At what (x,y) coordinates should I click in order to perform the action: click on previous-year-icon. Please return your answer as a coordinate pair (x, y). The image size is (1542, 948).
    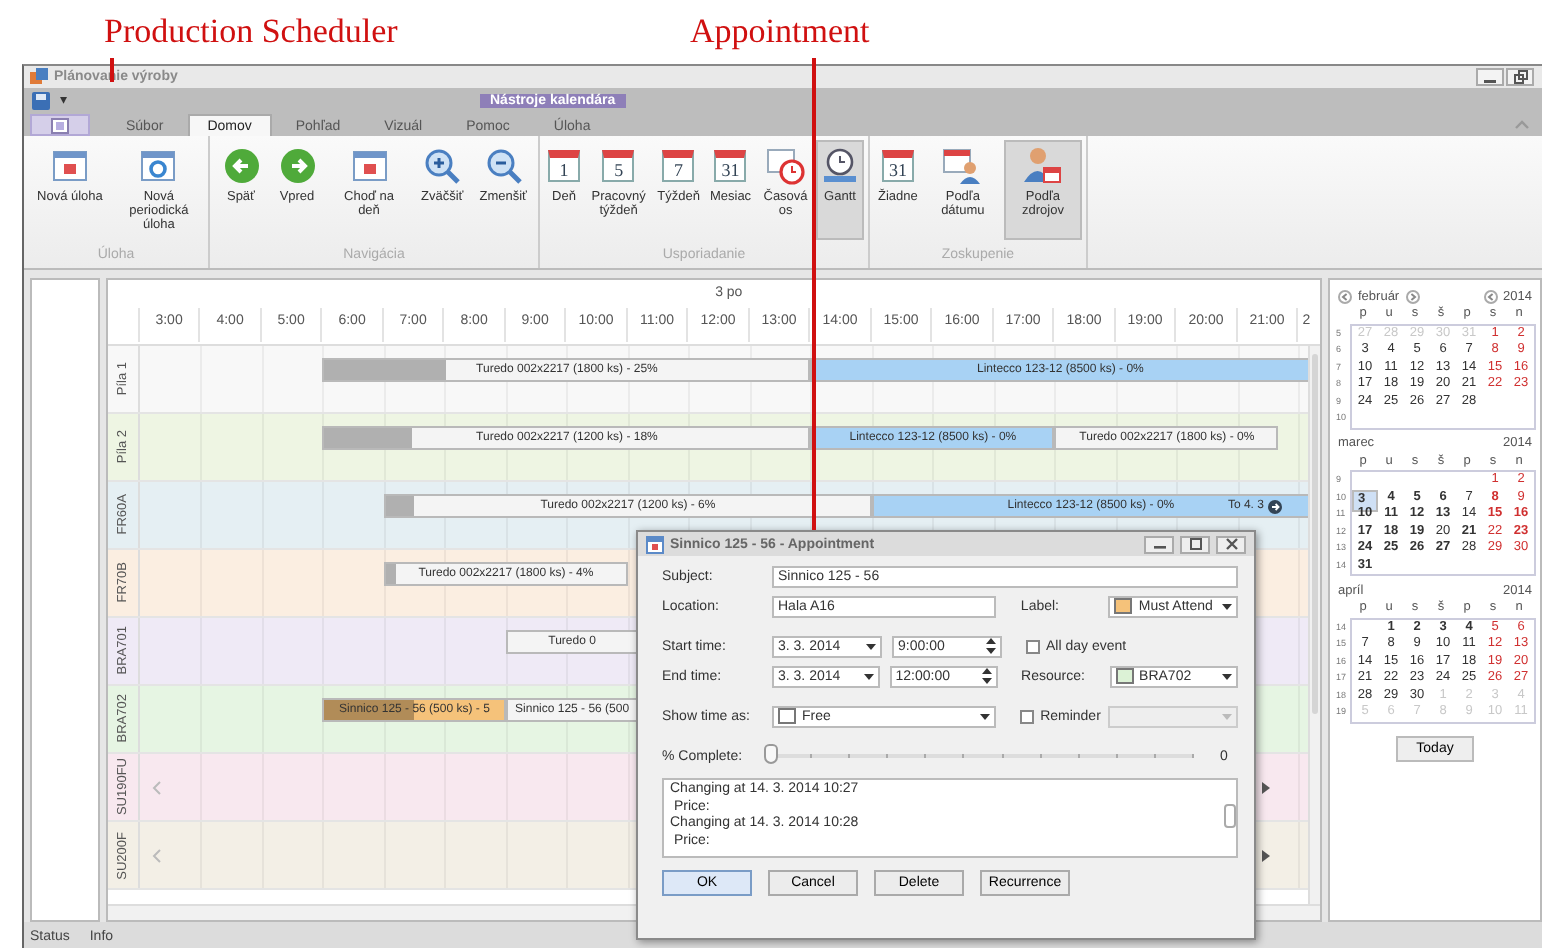
    Looking at the image, I should click on (1490, 296).